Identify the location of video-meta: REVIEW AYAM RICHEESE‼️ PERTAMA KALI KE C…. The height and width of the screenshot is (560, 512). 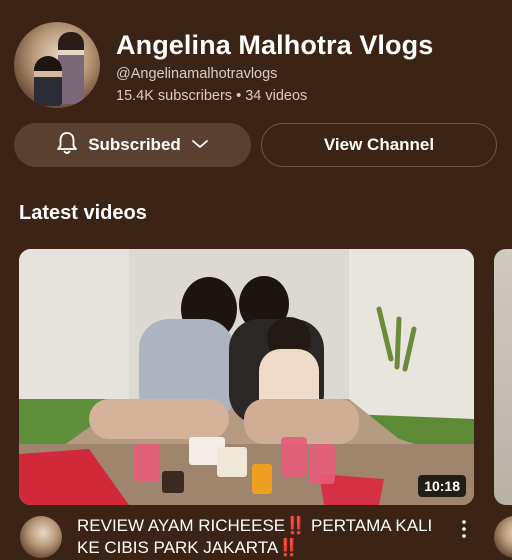
(256, 535).